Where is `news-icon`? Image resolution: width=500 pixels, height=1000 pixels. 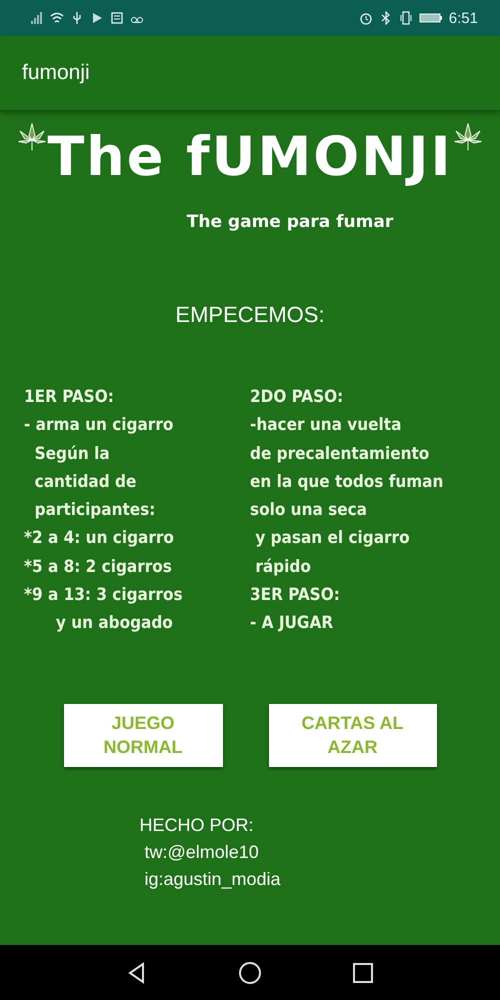
news-icon is located at coordinates (117, 18).